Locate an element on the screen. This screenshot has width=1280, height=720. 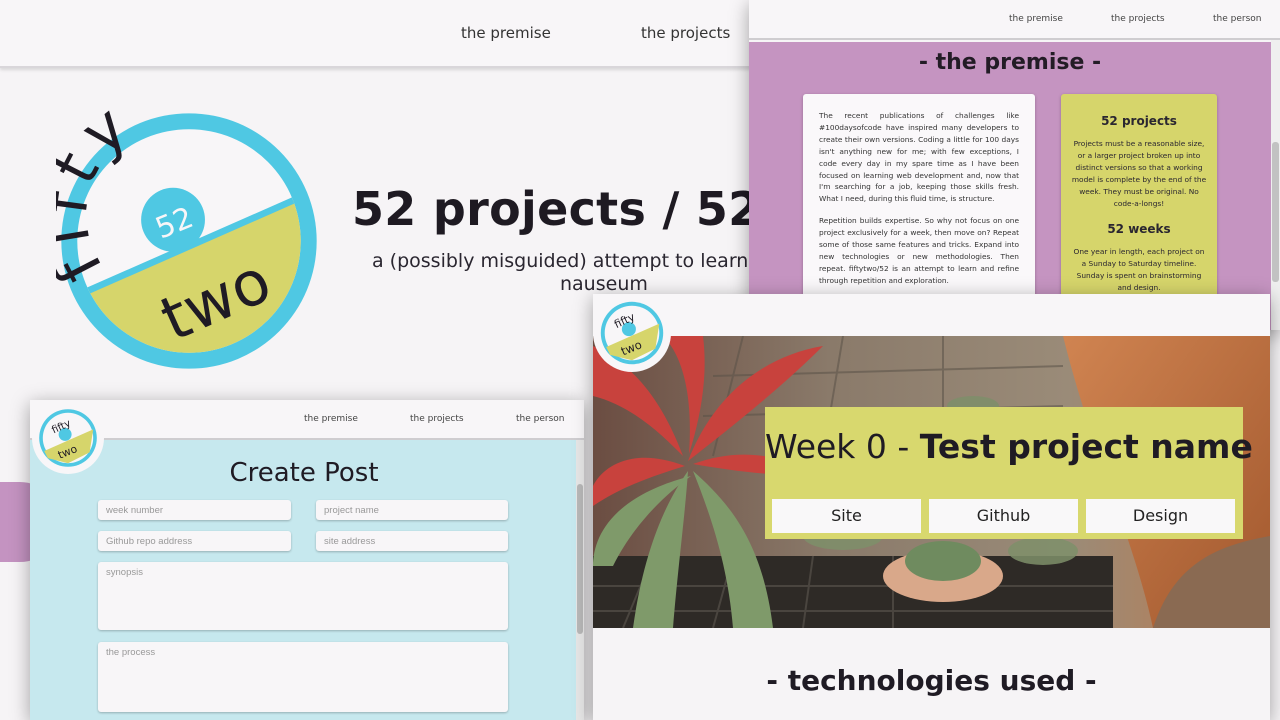
fiftytwo-logo: 52 fifty two is located at coordinates (186, 238).